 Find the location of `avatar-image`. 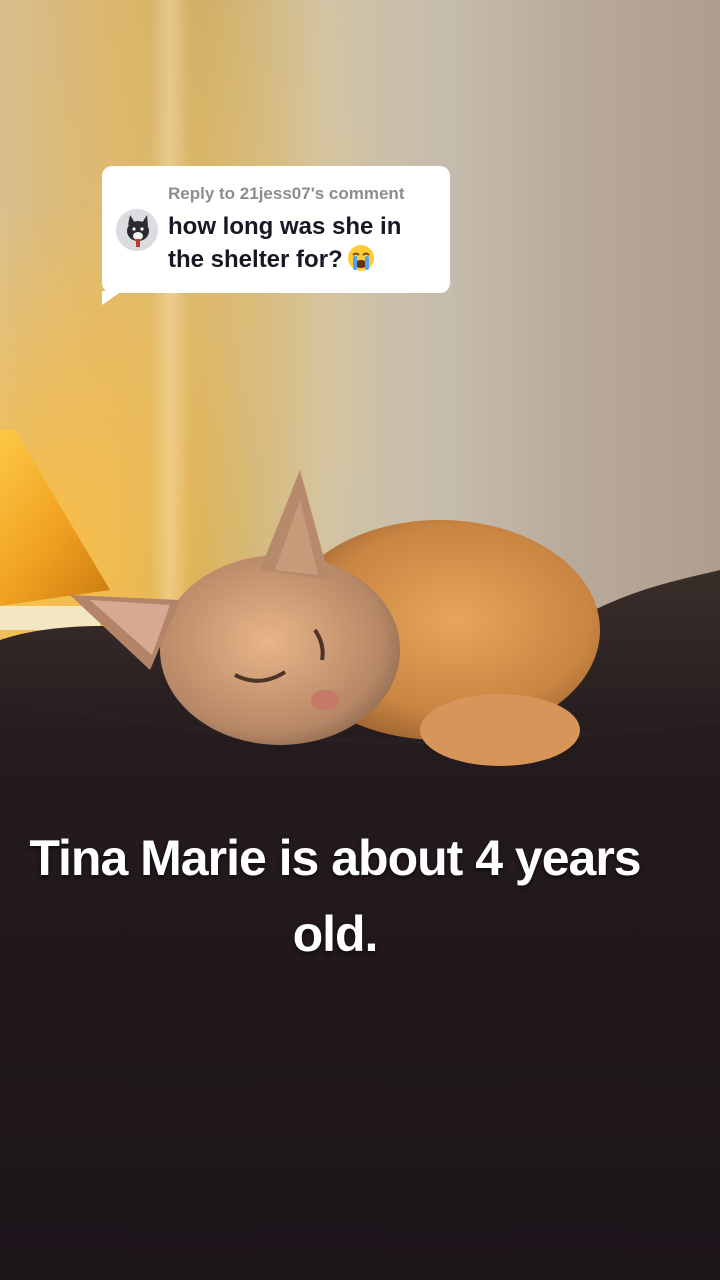

avatar-image is located at coordinates (137, 230).